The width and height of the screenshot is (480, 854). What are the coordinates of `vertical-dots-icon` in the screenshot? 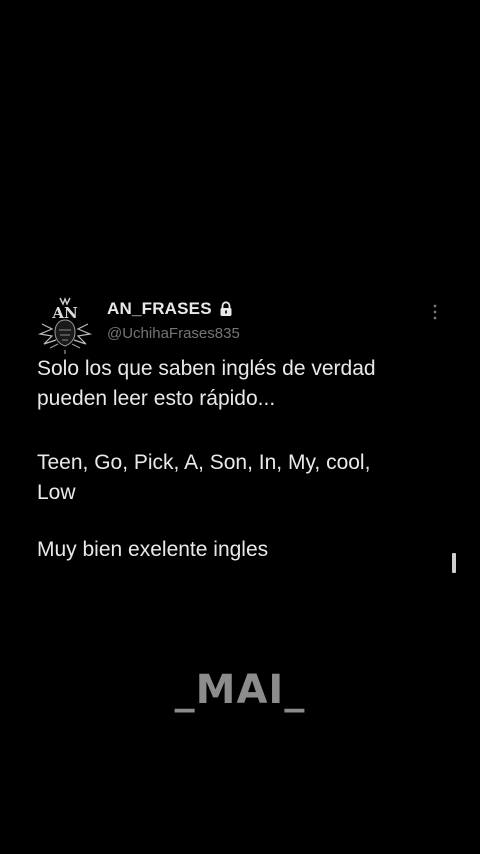 It's located at (435, 312).